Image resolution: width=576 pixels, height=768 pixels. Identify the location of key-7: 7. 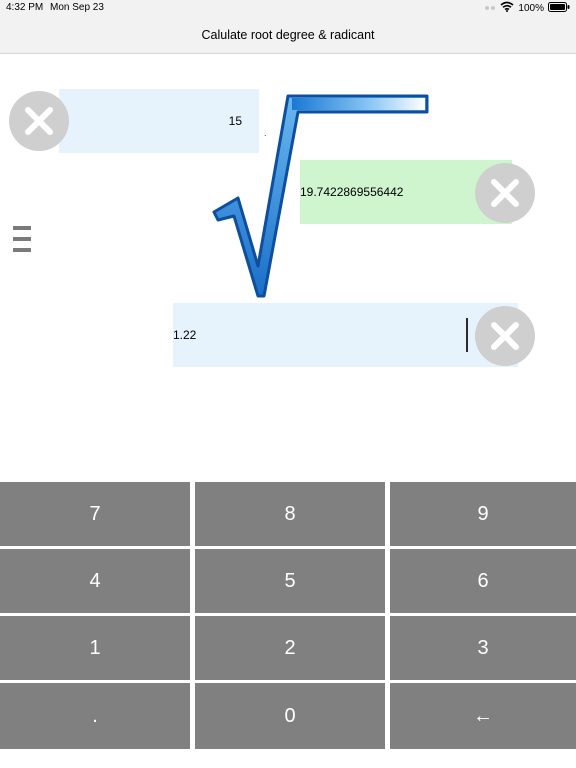
(95, 514).